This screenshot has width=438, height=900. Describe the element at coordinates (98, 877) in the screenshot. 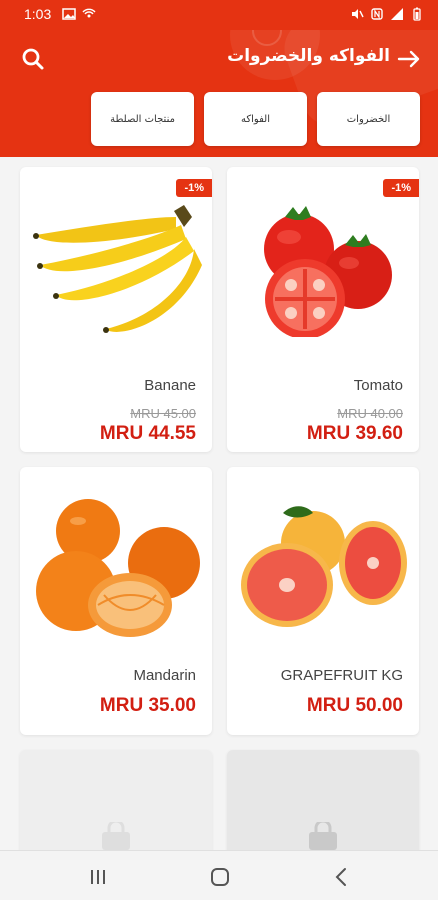

I see `recent-apps-icon` at that location.